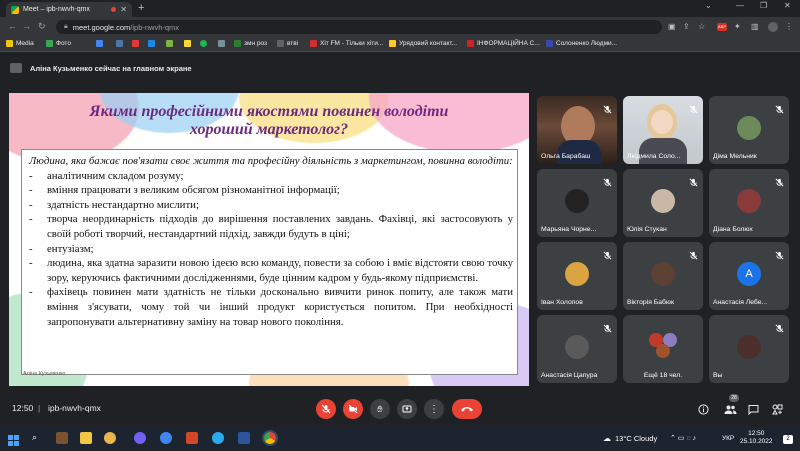 Image resolution: width=800 pixels, height=451 pixels. I want to click on spotify-icon, so click(203, 43).